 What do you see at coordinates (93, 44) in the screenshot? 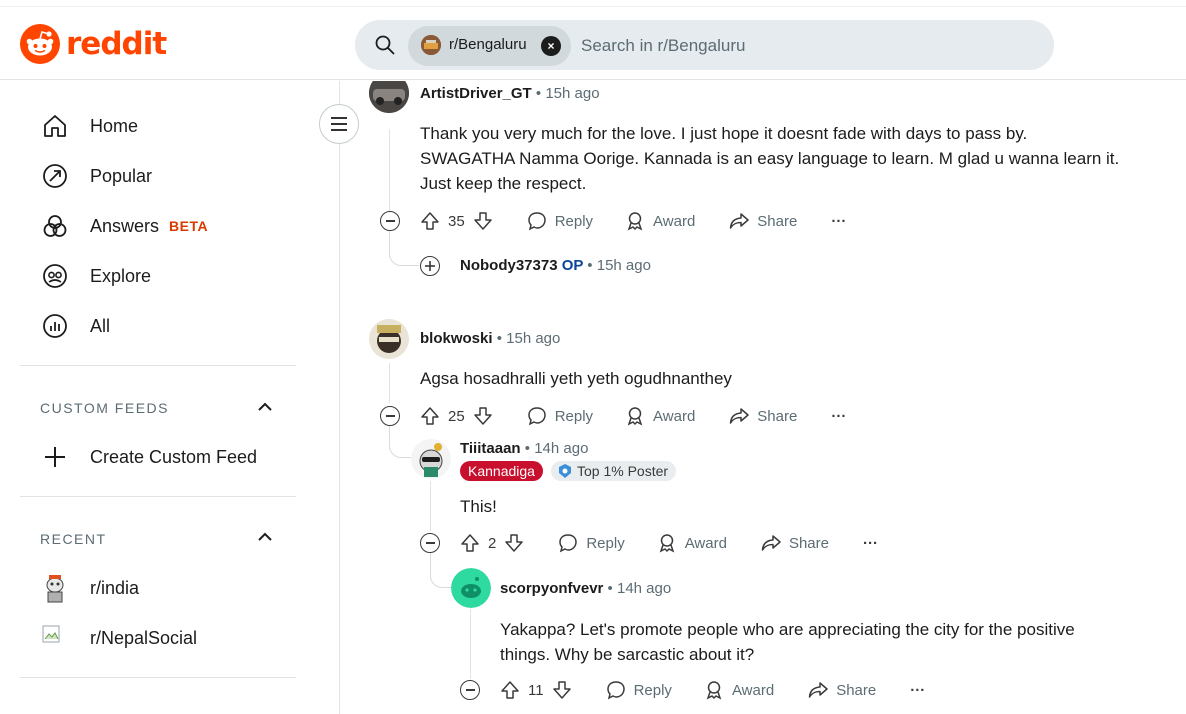
I see `reddit-logo: reddit` at bounding box center [93, 44].